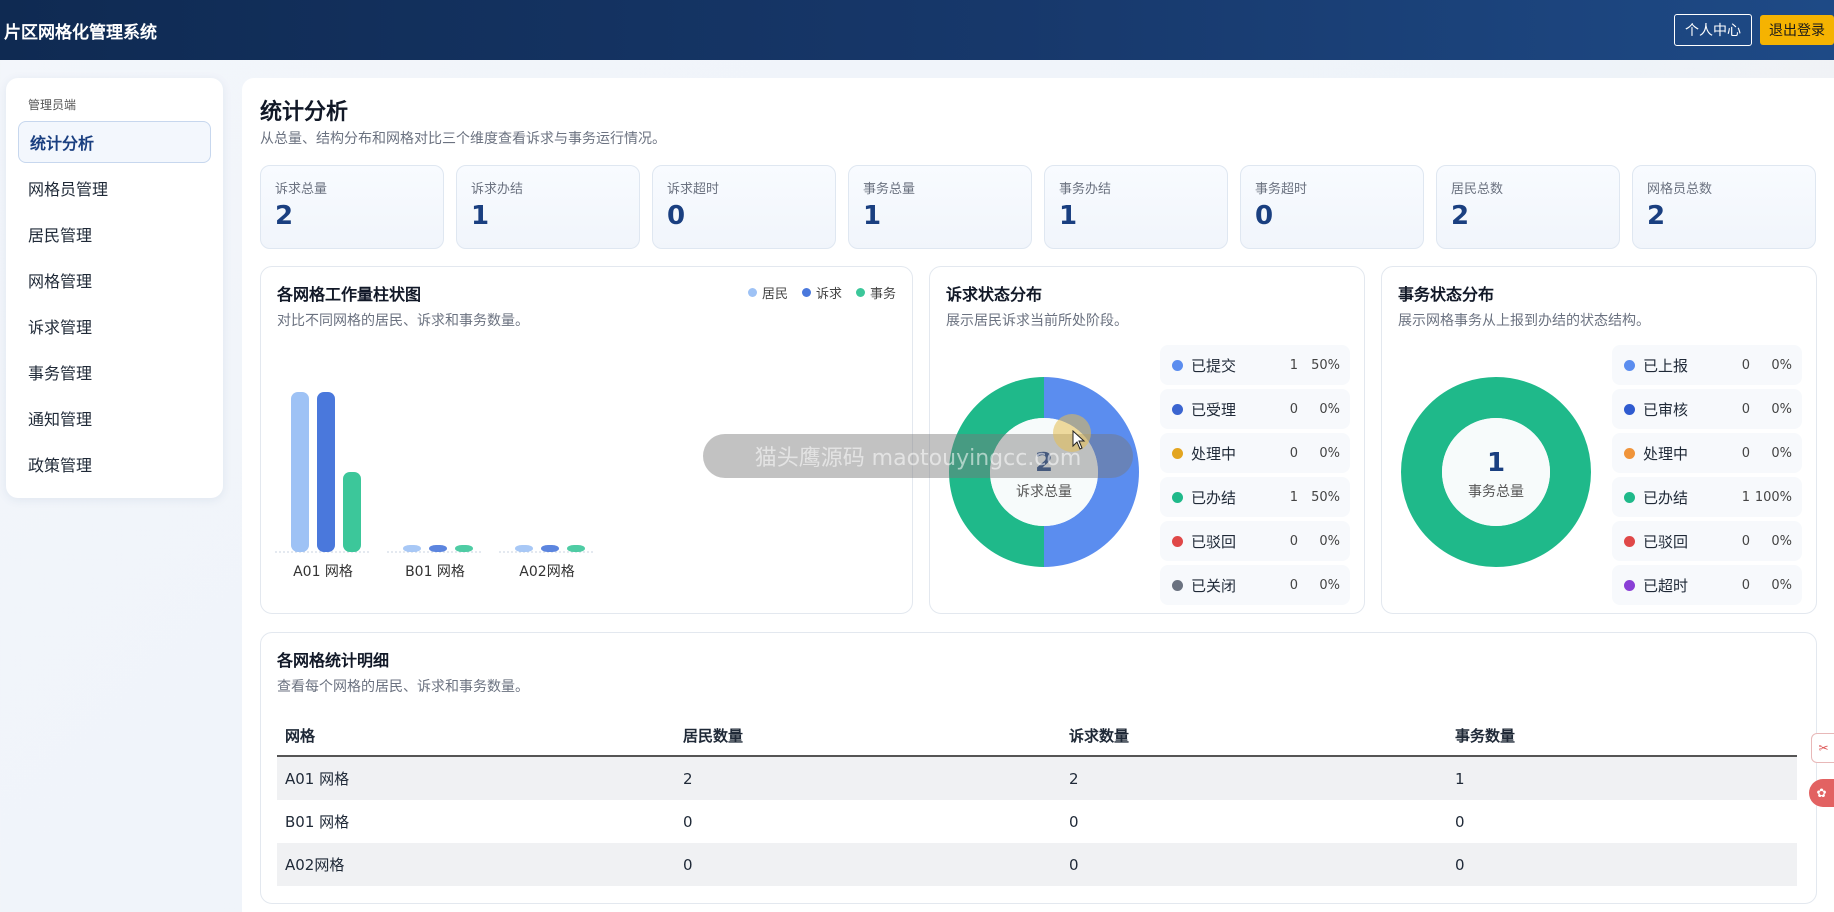 Image resolution: width=1834 pixels, height=912 pixels. Describe the element at coordinates (1528, 207) in the screenshot. I see `stat-card-residents-total: 居民总数 2` at that location.